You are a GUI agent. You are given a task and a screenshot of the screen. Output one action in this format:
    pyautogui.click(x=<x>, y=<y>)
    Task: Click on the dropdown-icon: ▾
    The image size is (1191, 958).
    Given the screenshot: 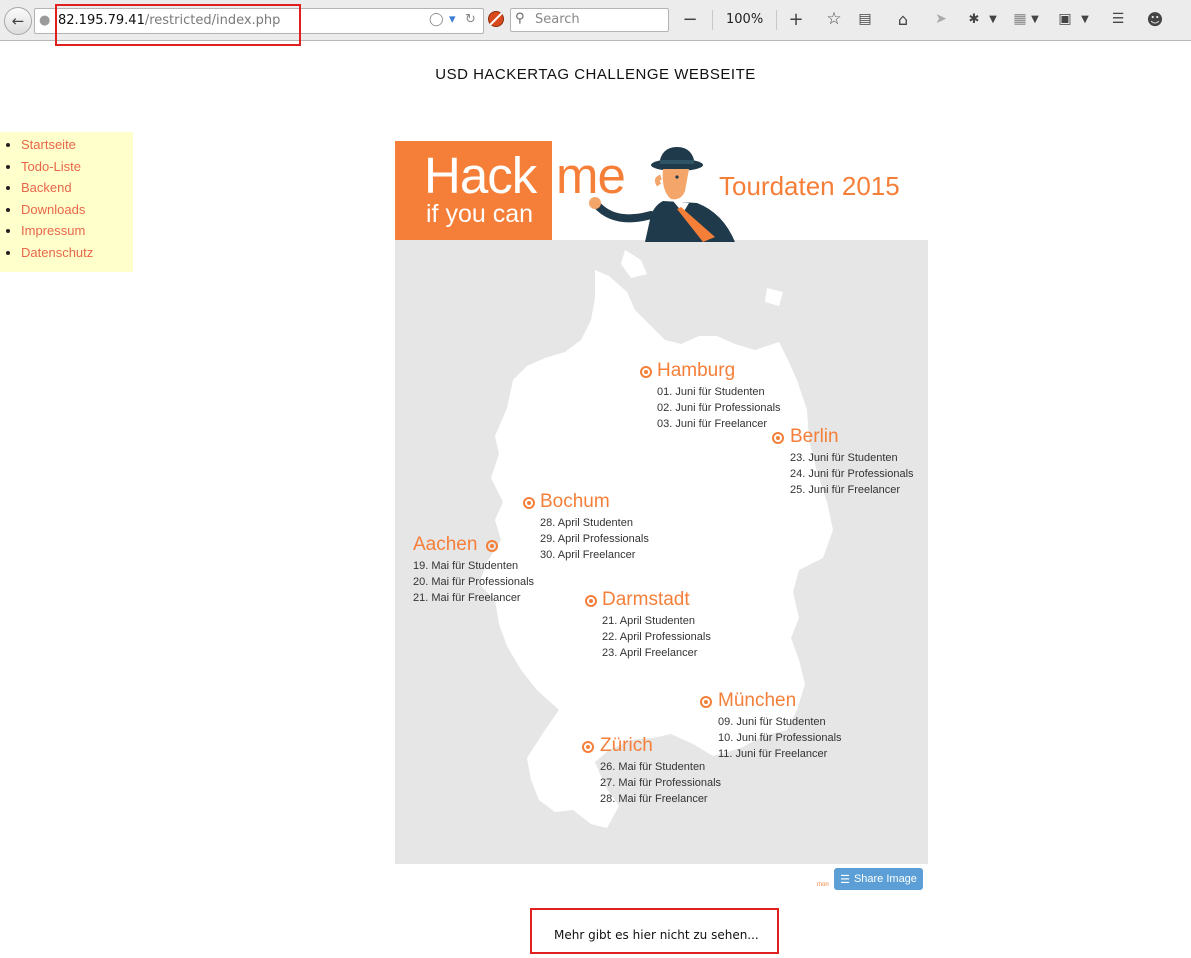 What is the action you would take?
    pyautogui.click(x=452, y=19)
    